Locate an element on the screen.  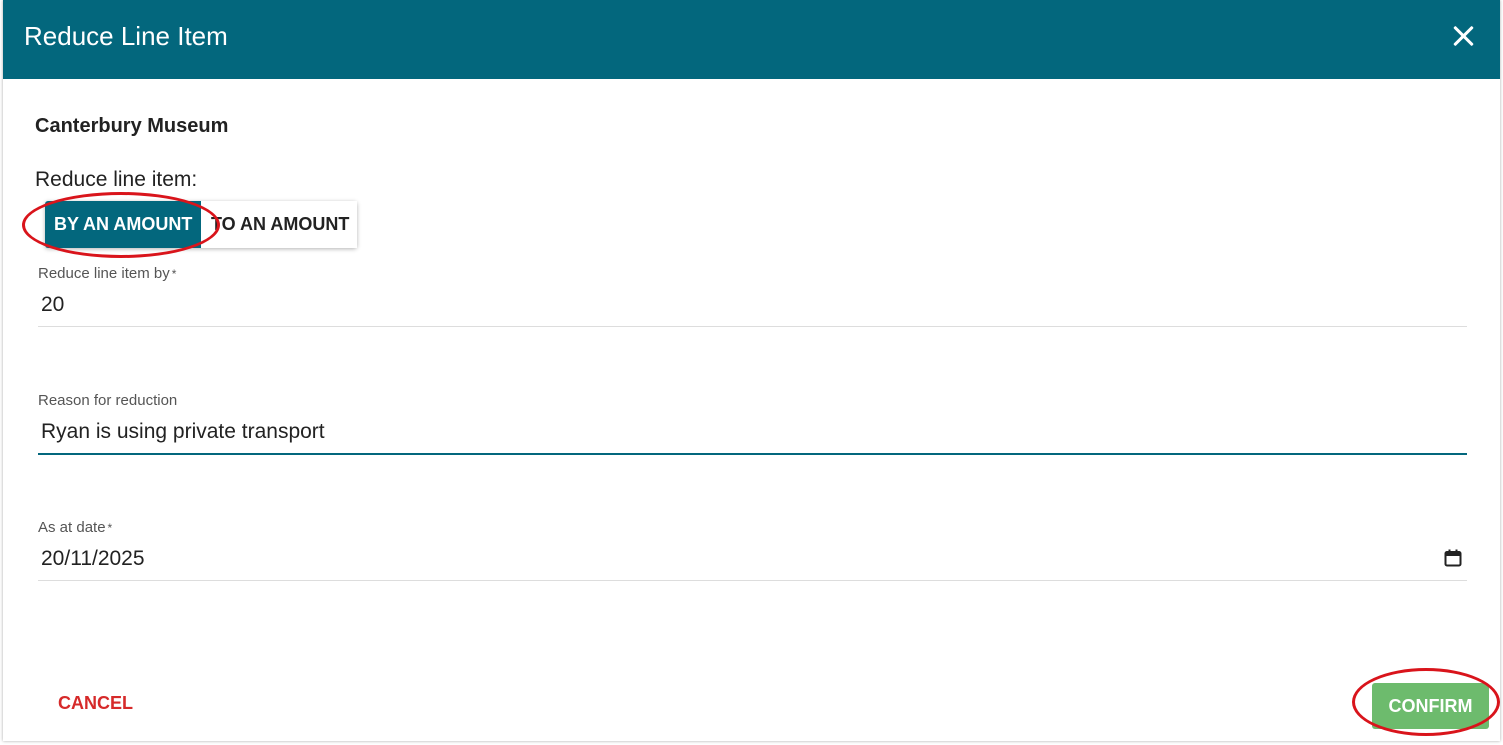
reduce-by-underline is located at coordinates (752, 326).